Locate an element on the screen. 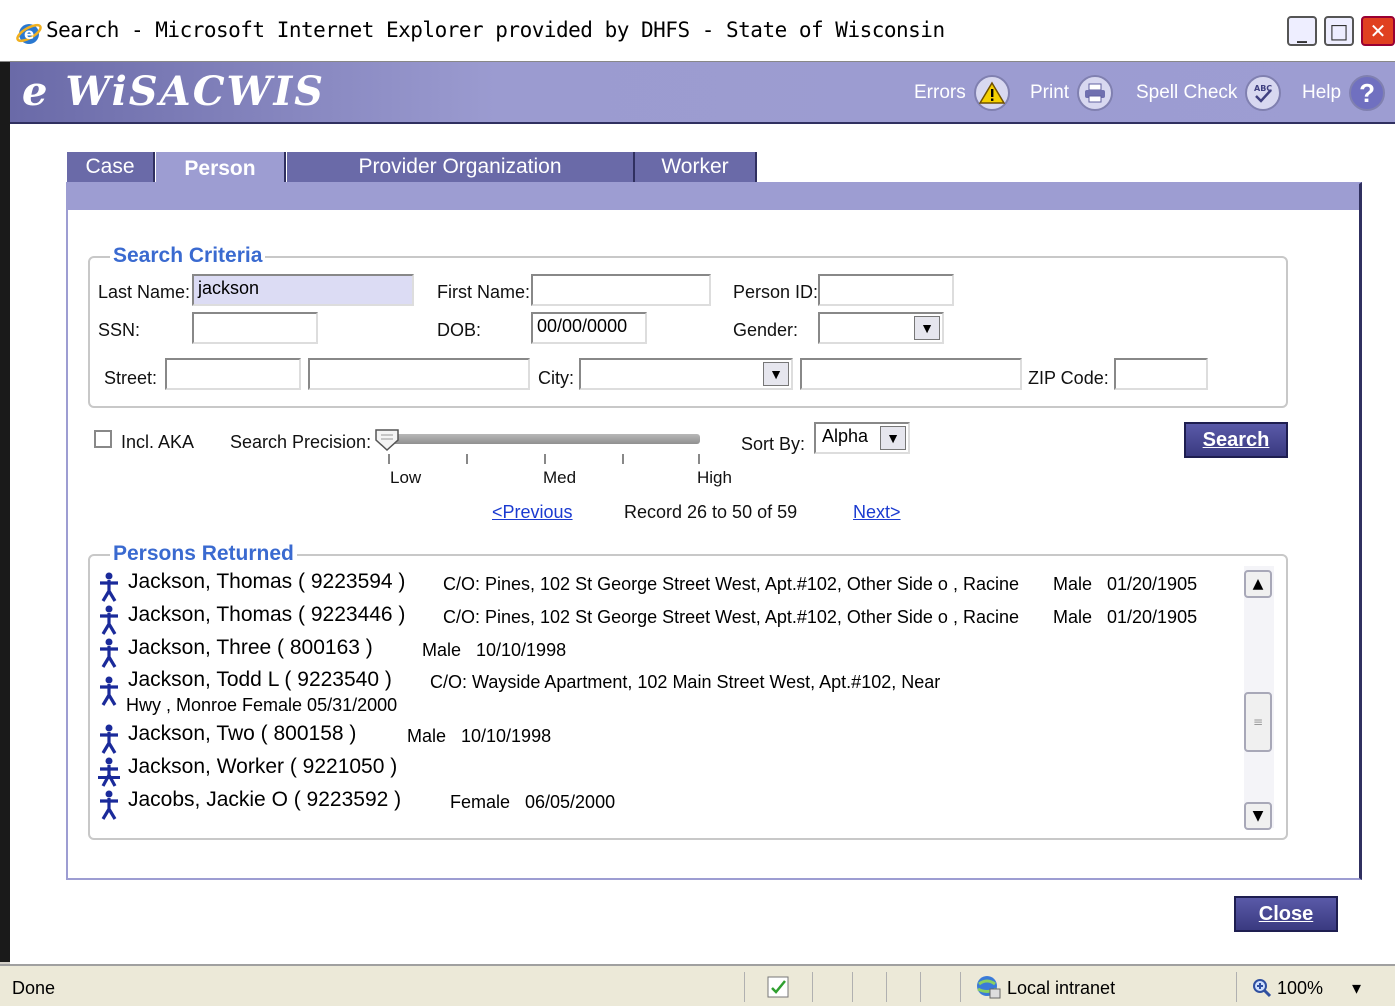 This screenshot has height=1006, width=1395. dob-input: 00/00/0000 is located at coordinates (589, 328).